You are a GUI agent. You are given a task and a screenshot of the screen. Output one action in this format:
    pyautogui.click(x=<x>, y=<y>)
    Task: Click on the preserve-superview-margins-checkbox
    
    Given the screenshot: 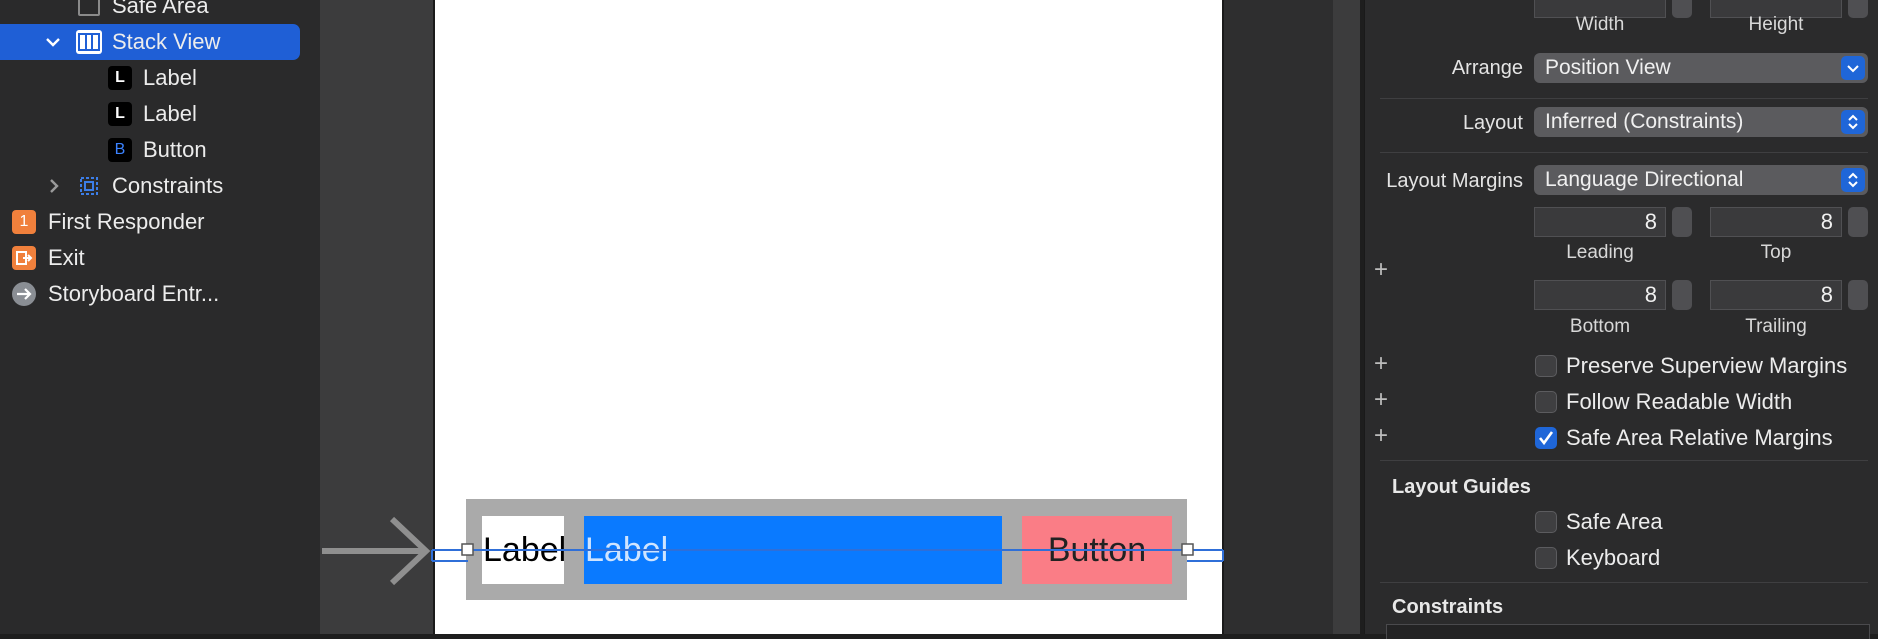 What is the action you would take?
    pyautogui.click(x=1546, y=366)
    